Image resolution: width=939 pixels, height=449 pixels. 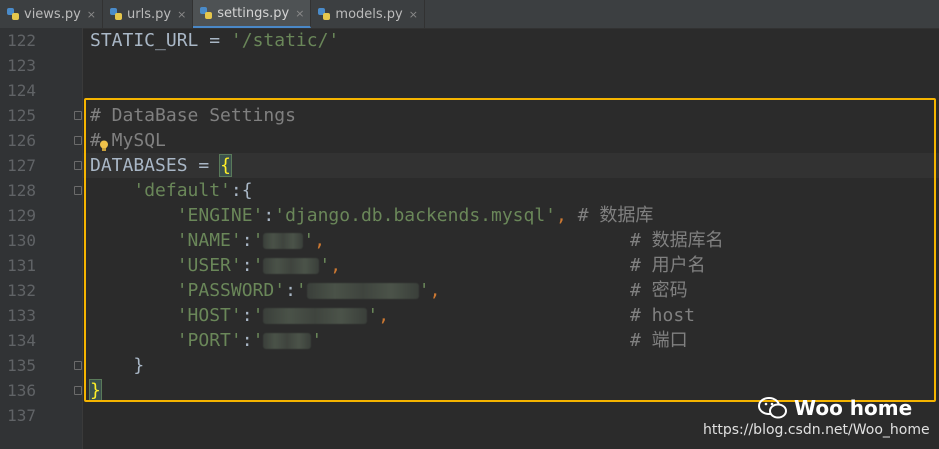 I want to click on line-number: 130, so click(x=21, y=240).